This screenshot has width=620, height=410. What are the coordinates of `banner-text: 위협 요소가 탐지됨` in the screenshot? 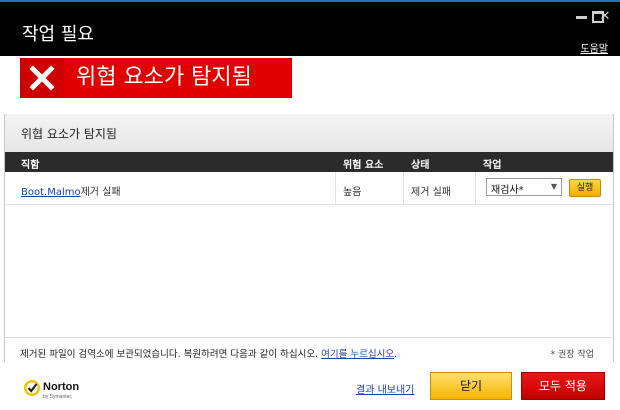 It's located at (164, 77).